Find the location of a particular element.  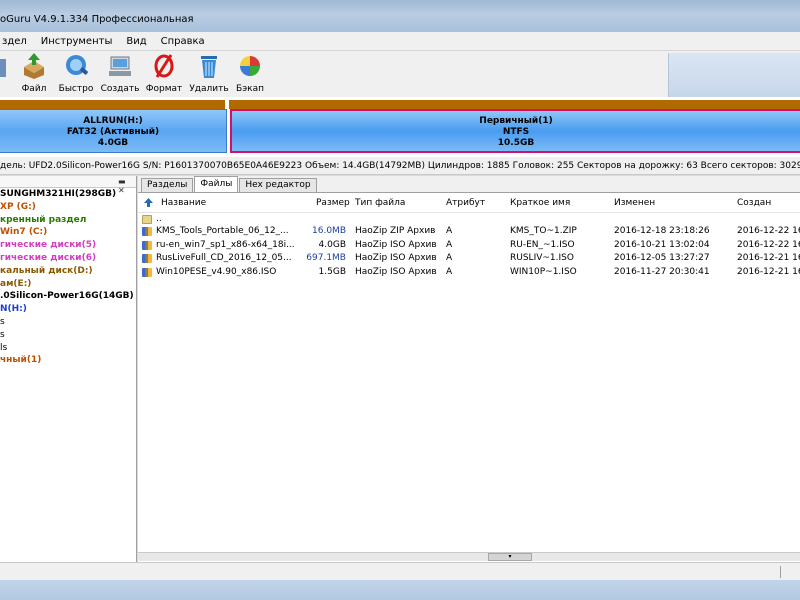

toolbar-create-button: Создать is located at coordinates (120, 73).